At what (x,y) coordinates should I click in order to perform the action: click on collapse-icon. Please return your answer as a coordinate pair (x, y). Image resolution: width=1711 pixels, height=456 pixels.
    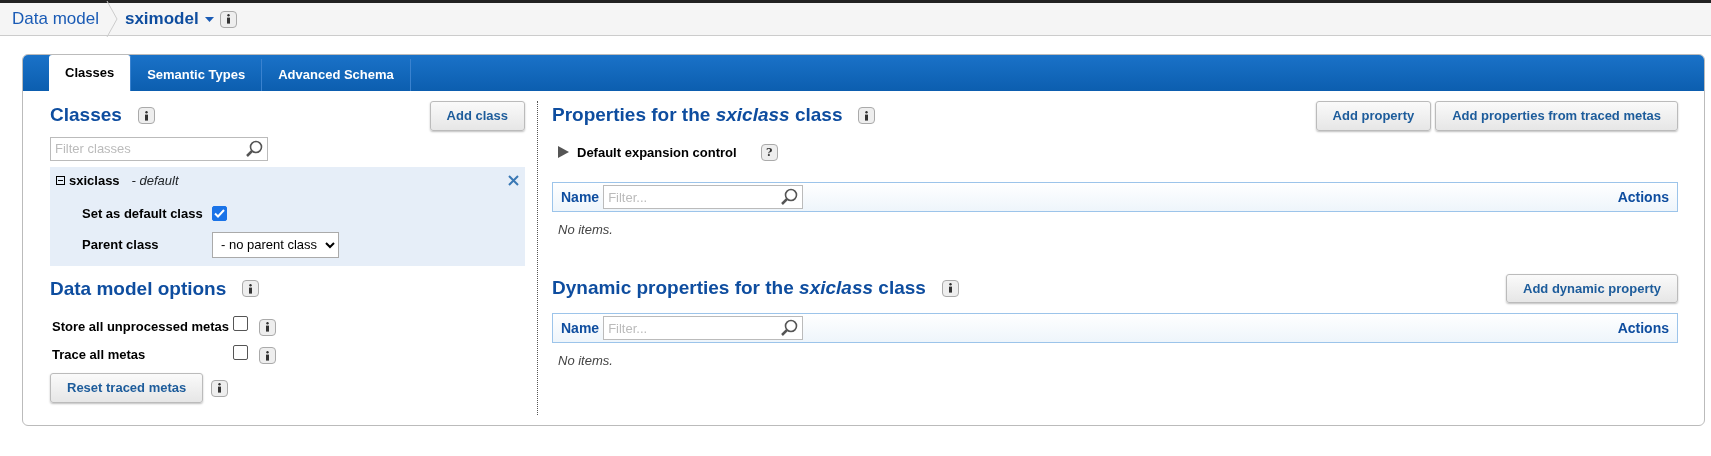
    Looking at the image, I should click on (60, 180).